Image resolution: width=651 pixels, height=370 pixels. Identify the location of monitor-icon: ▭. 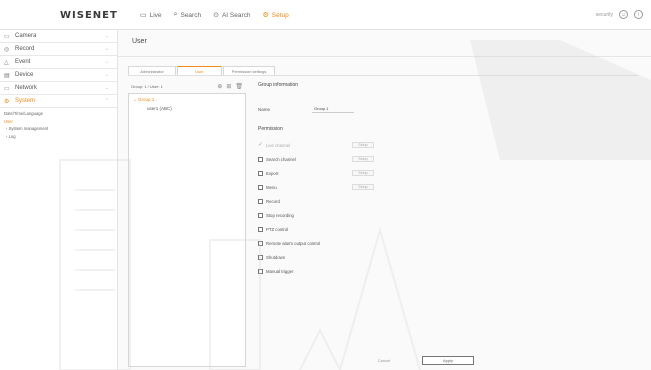
(143, 15).